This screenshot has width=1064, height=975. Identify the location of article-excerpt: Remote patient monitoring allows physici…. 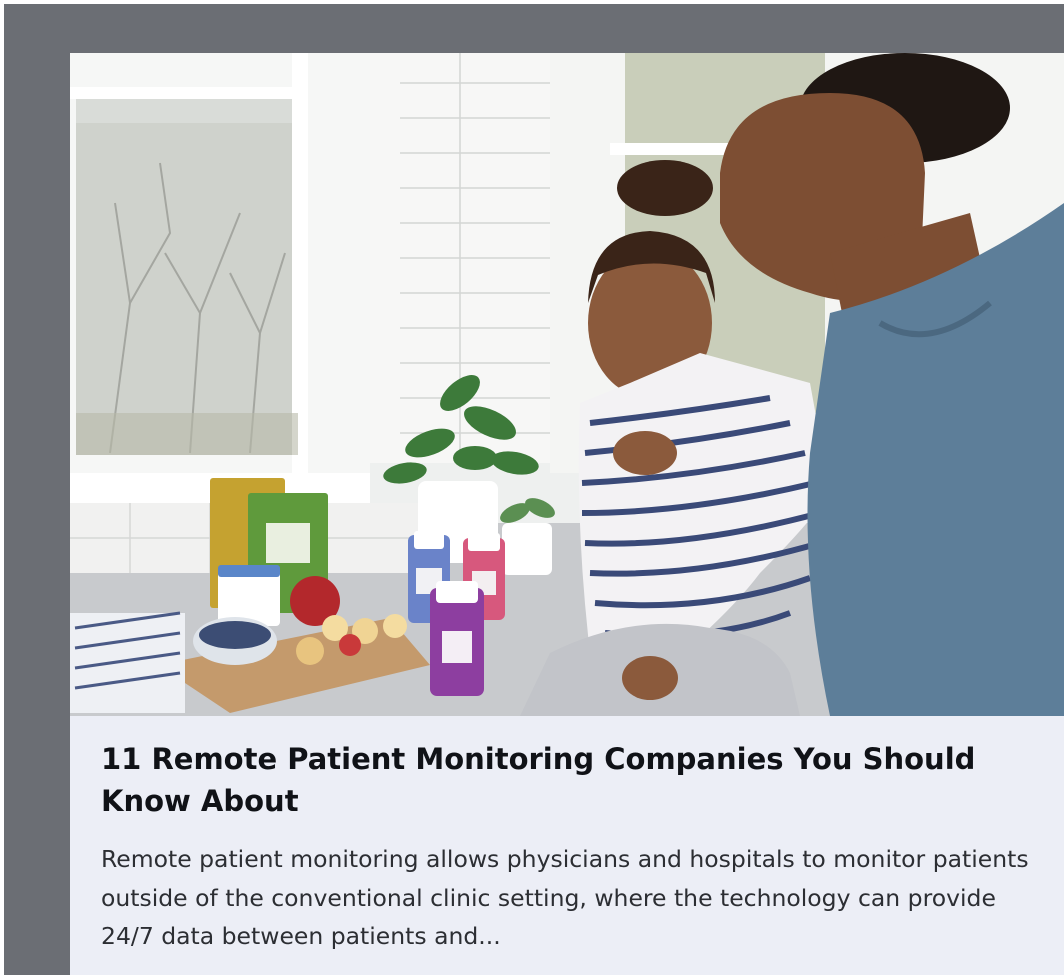
(565, 897).